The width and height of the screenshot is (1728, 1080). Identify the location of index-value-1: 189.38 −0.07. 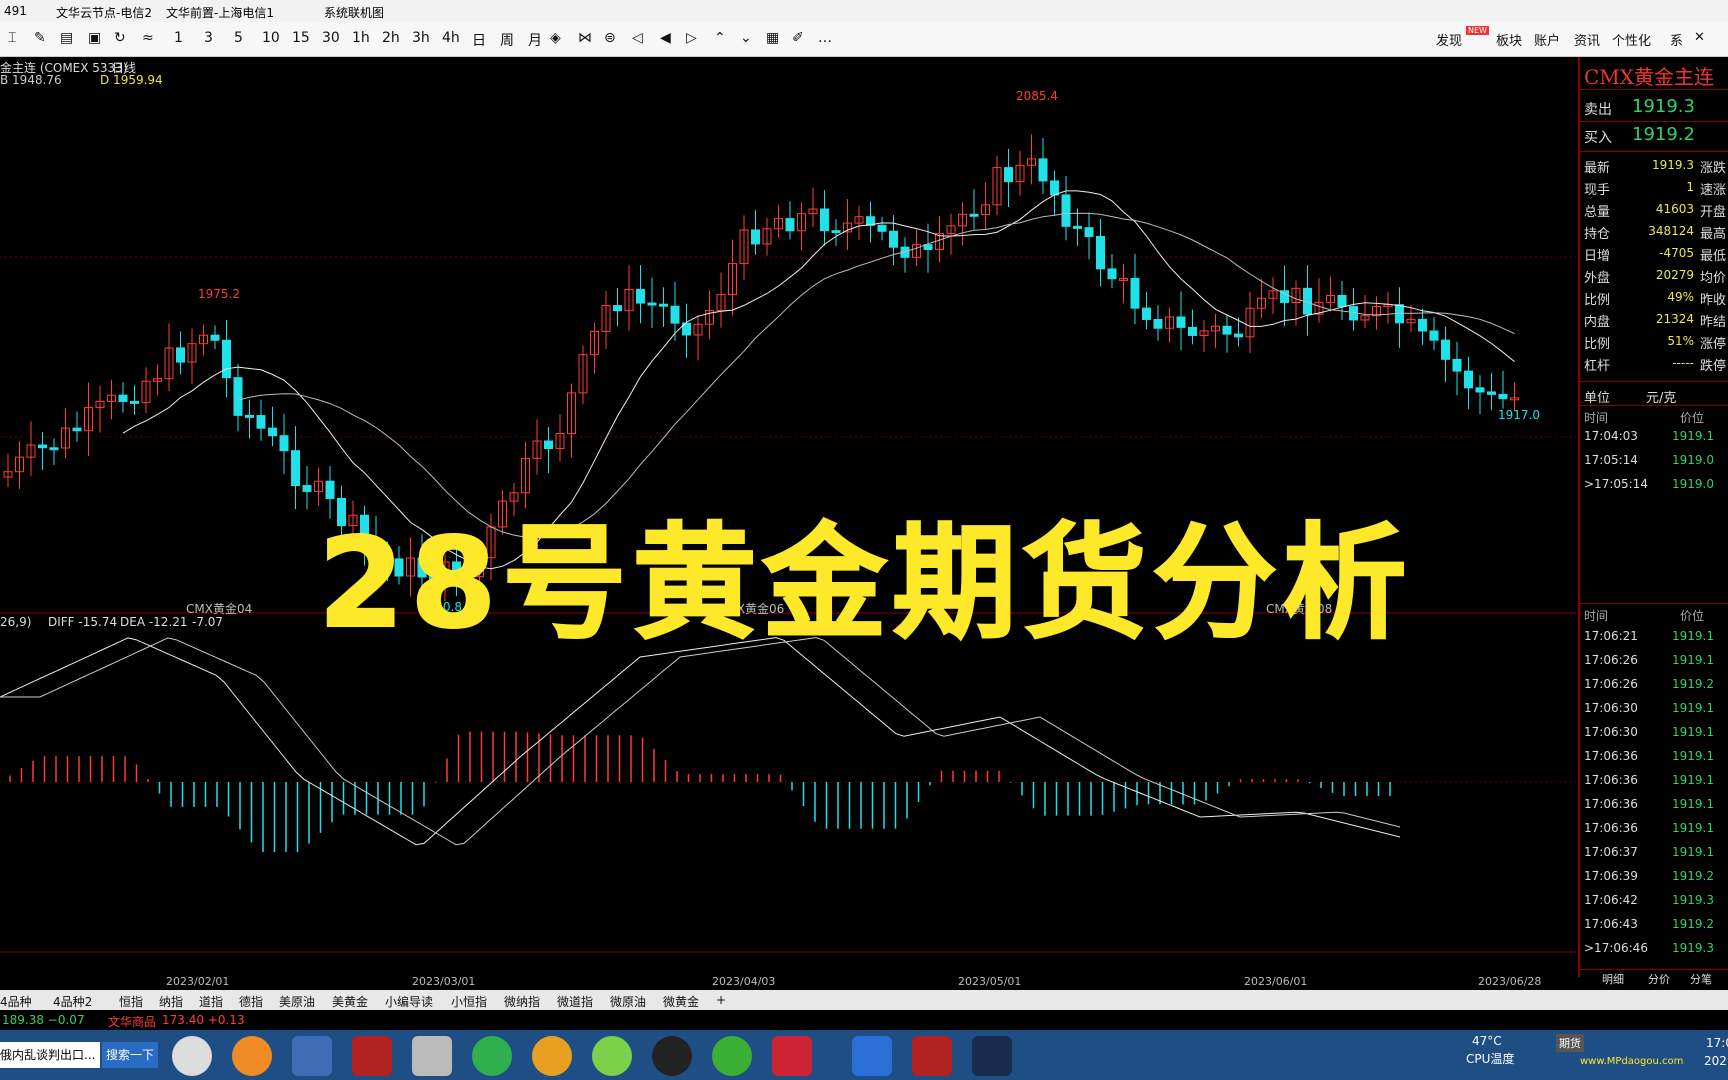
(43, 1020).